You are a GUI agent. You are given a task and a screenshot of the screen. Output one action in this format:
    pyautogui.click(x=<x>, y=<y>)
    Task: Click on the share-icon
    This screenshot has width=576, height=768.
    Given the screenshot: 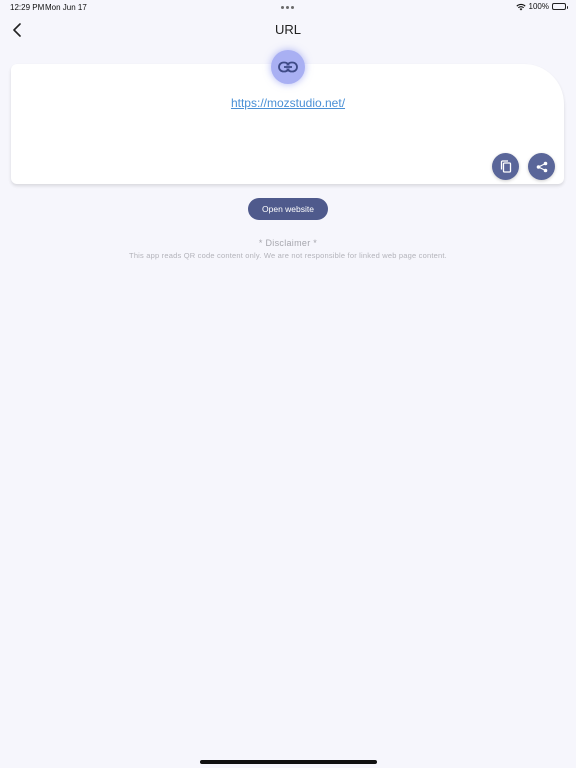 What is the action you would take?
    pyautogui.click(x=541, y=166)
    